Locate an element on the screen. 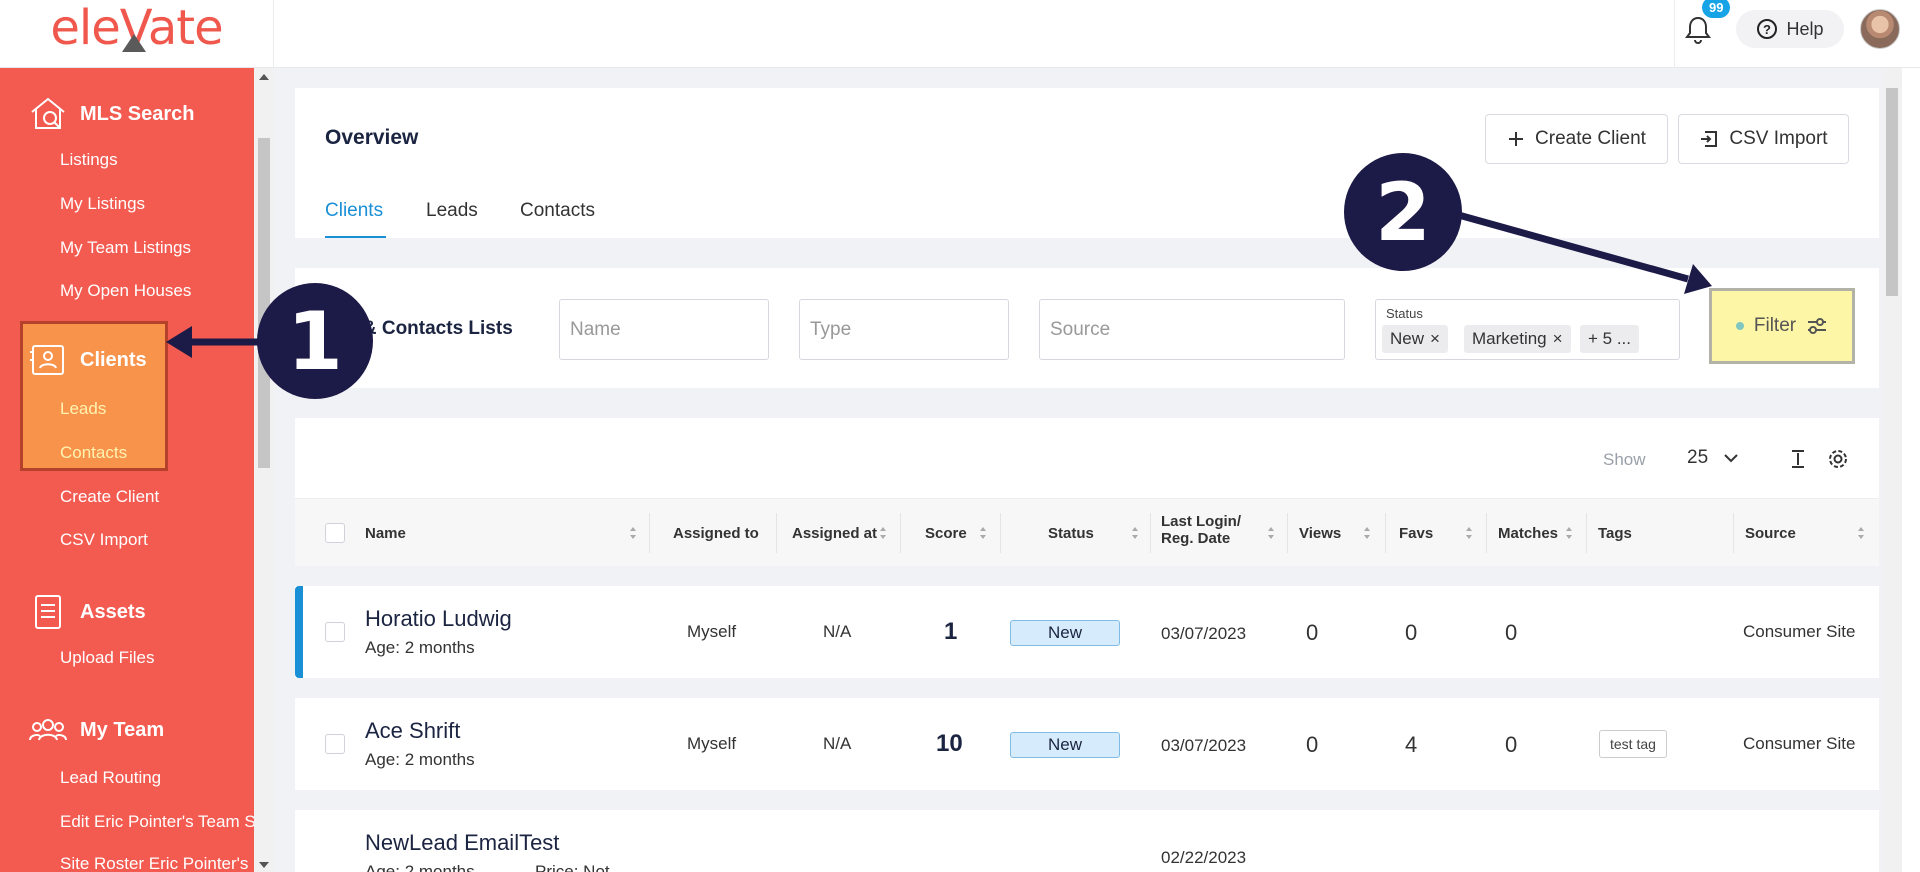 The image size is (1920, 872). sidebar-item-upload-files: Upload Files is located at coordinates (107, 658).